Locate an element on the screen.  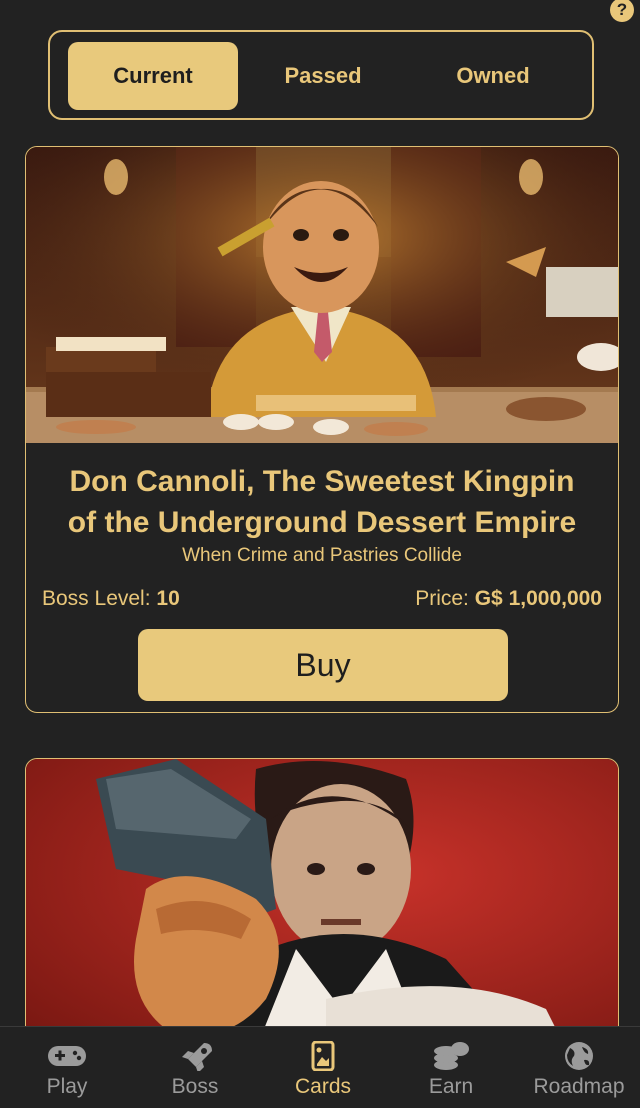
nav-roadmap-label: Roadmap is located at coordinates (579, 1086).